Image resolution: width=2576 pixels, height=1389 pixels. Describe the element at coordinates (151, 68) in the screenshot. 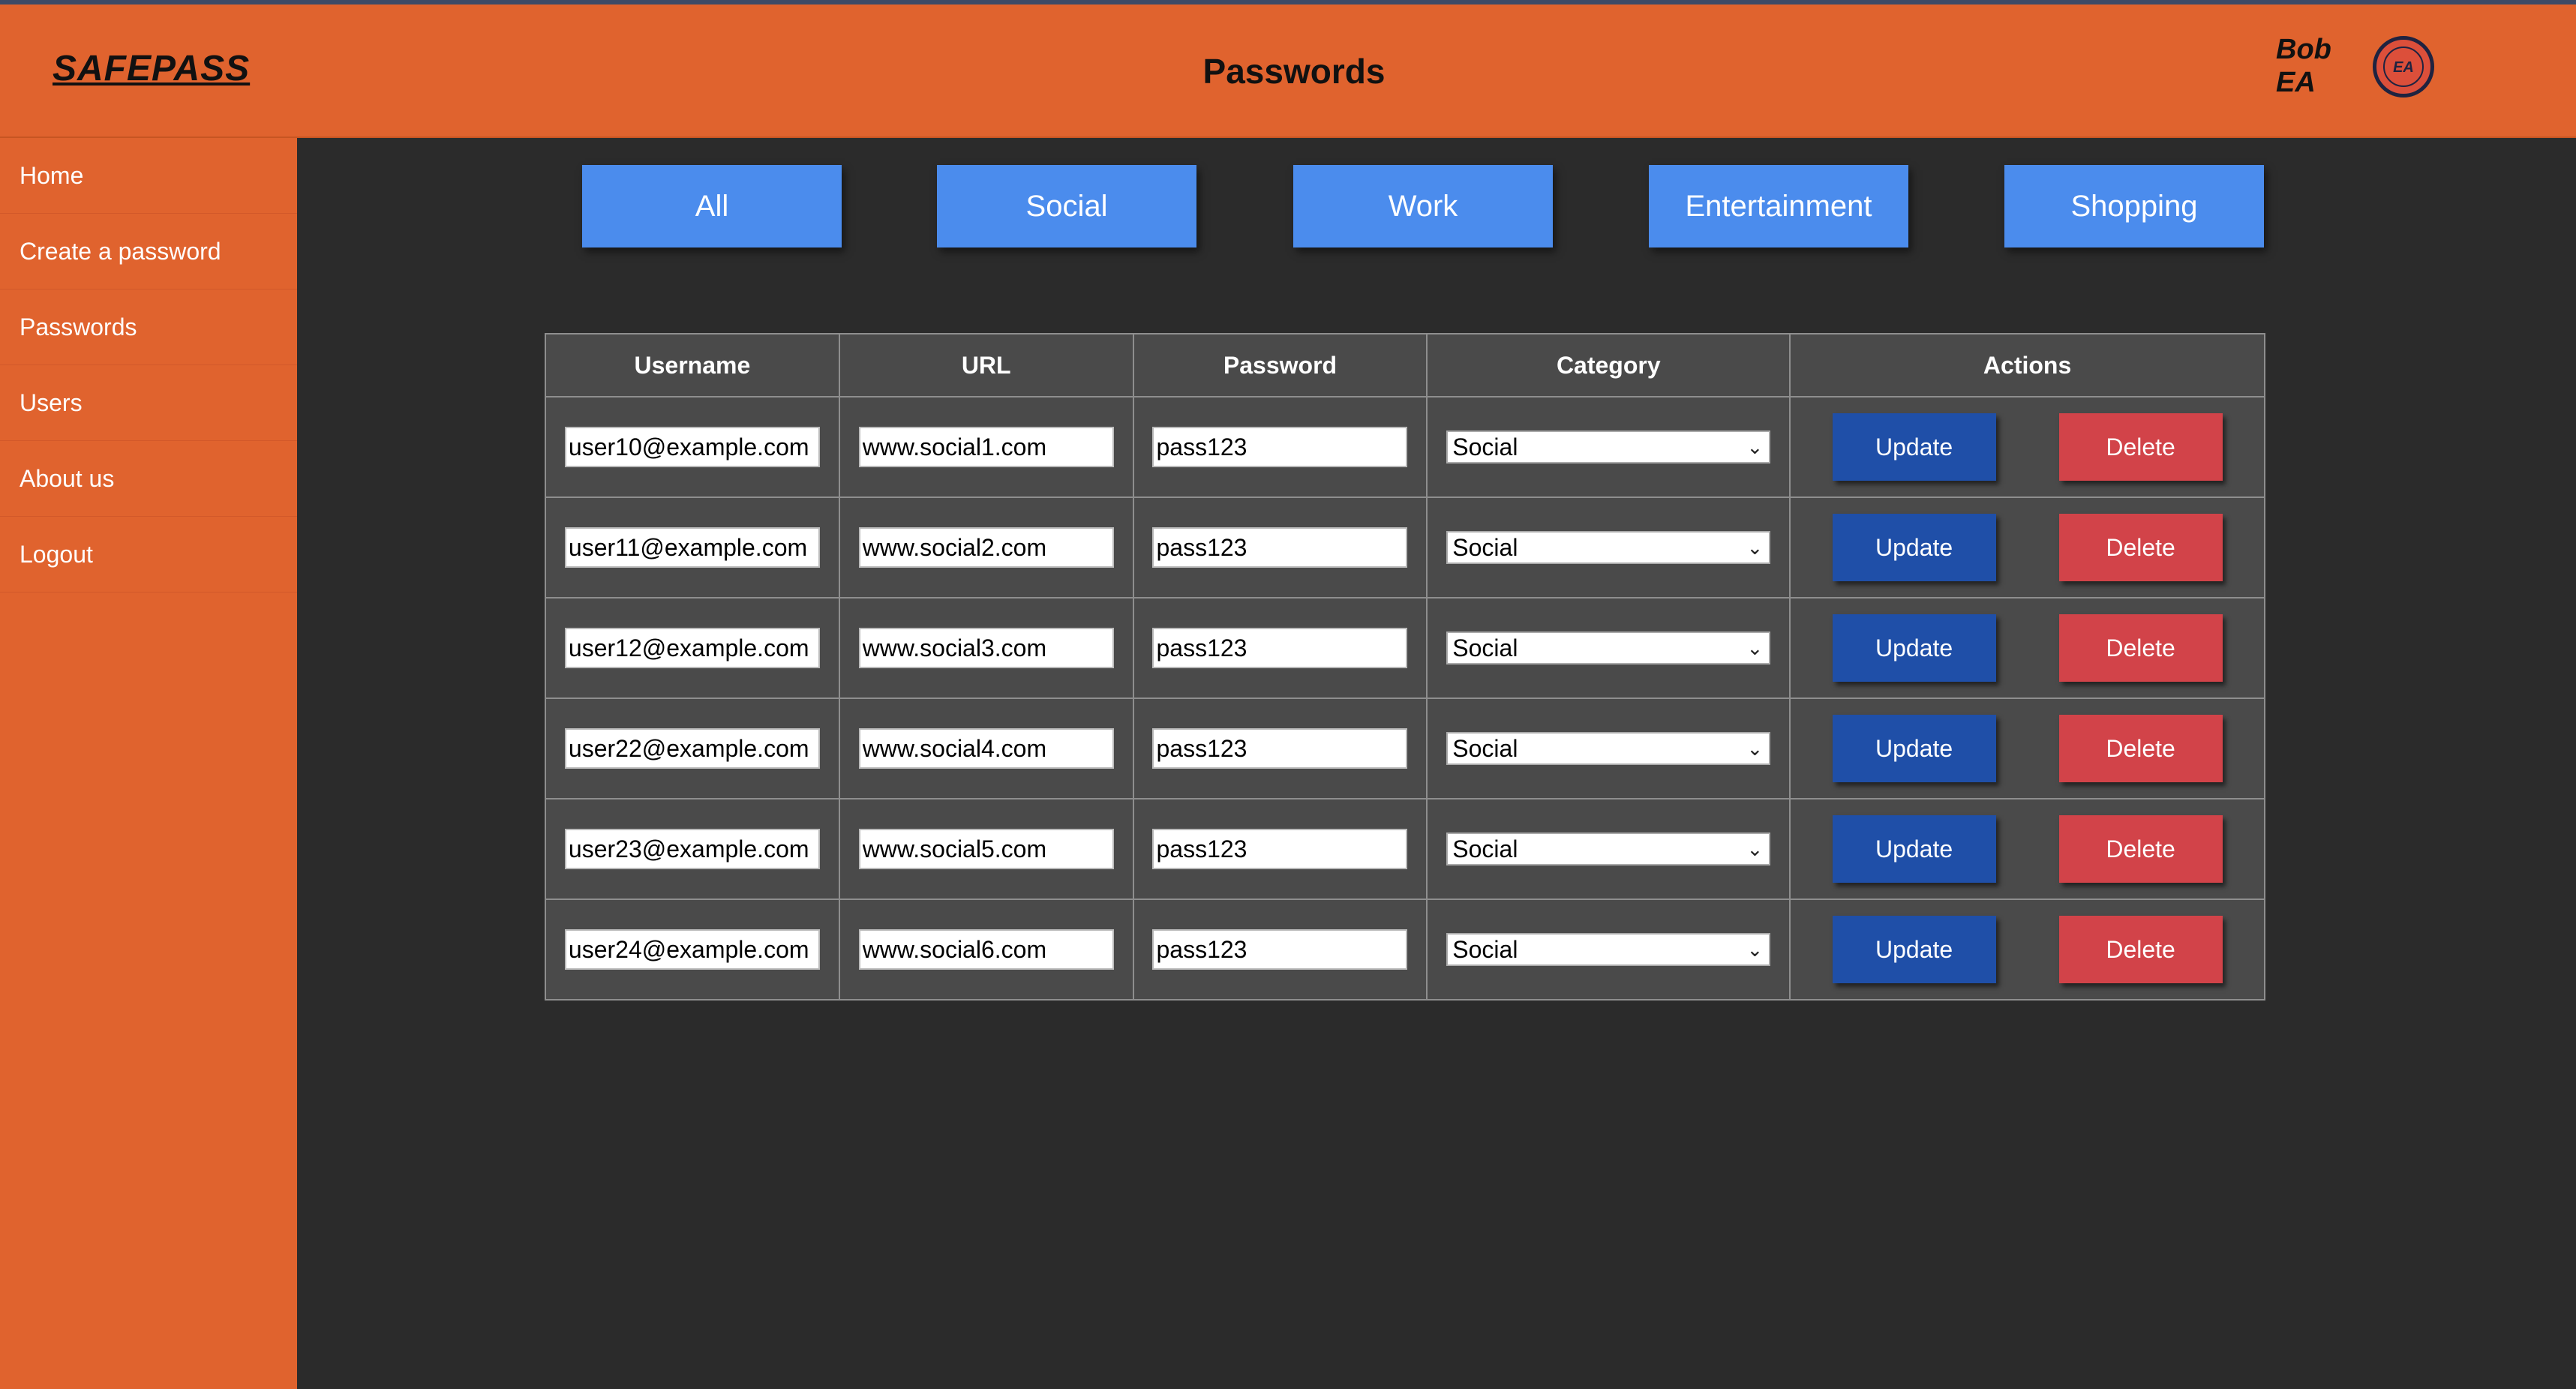

I see `app-logo: SAFEPASS` at that location.